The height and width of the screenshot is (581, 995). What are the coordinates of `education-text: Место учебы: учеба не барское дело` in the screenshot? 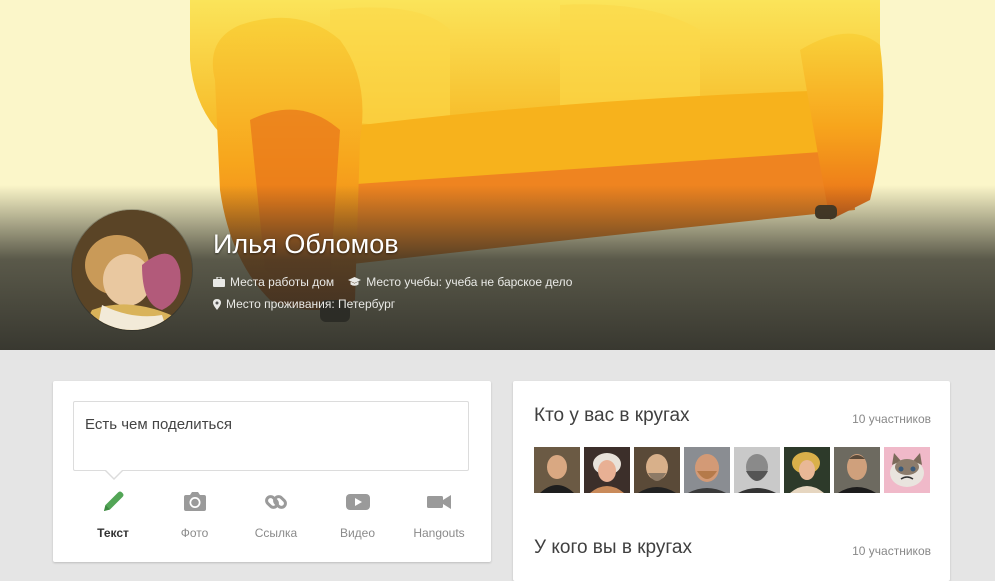 It's located at (469, 282).